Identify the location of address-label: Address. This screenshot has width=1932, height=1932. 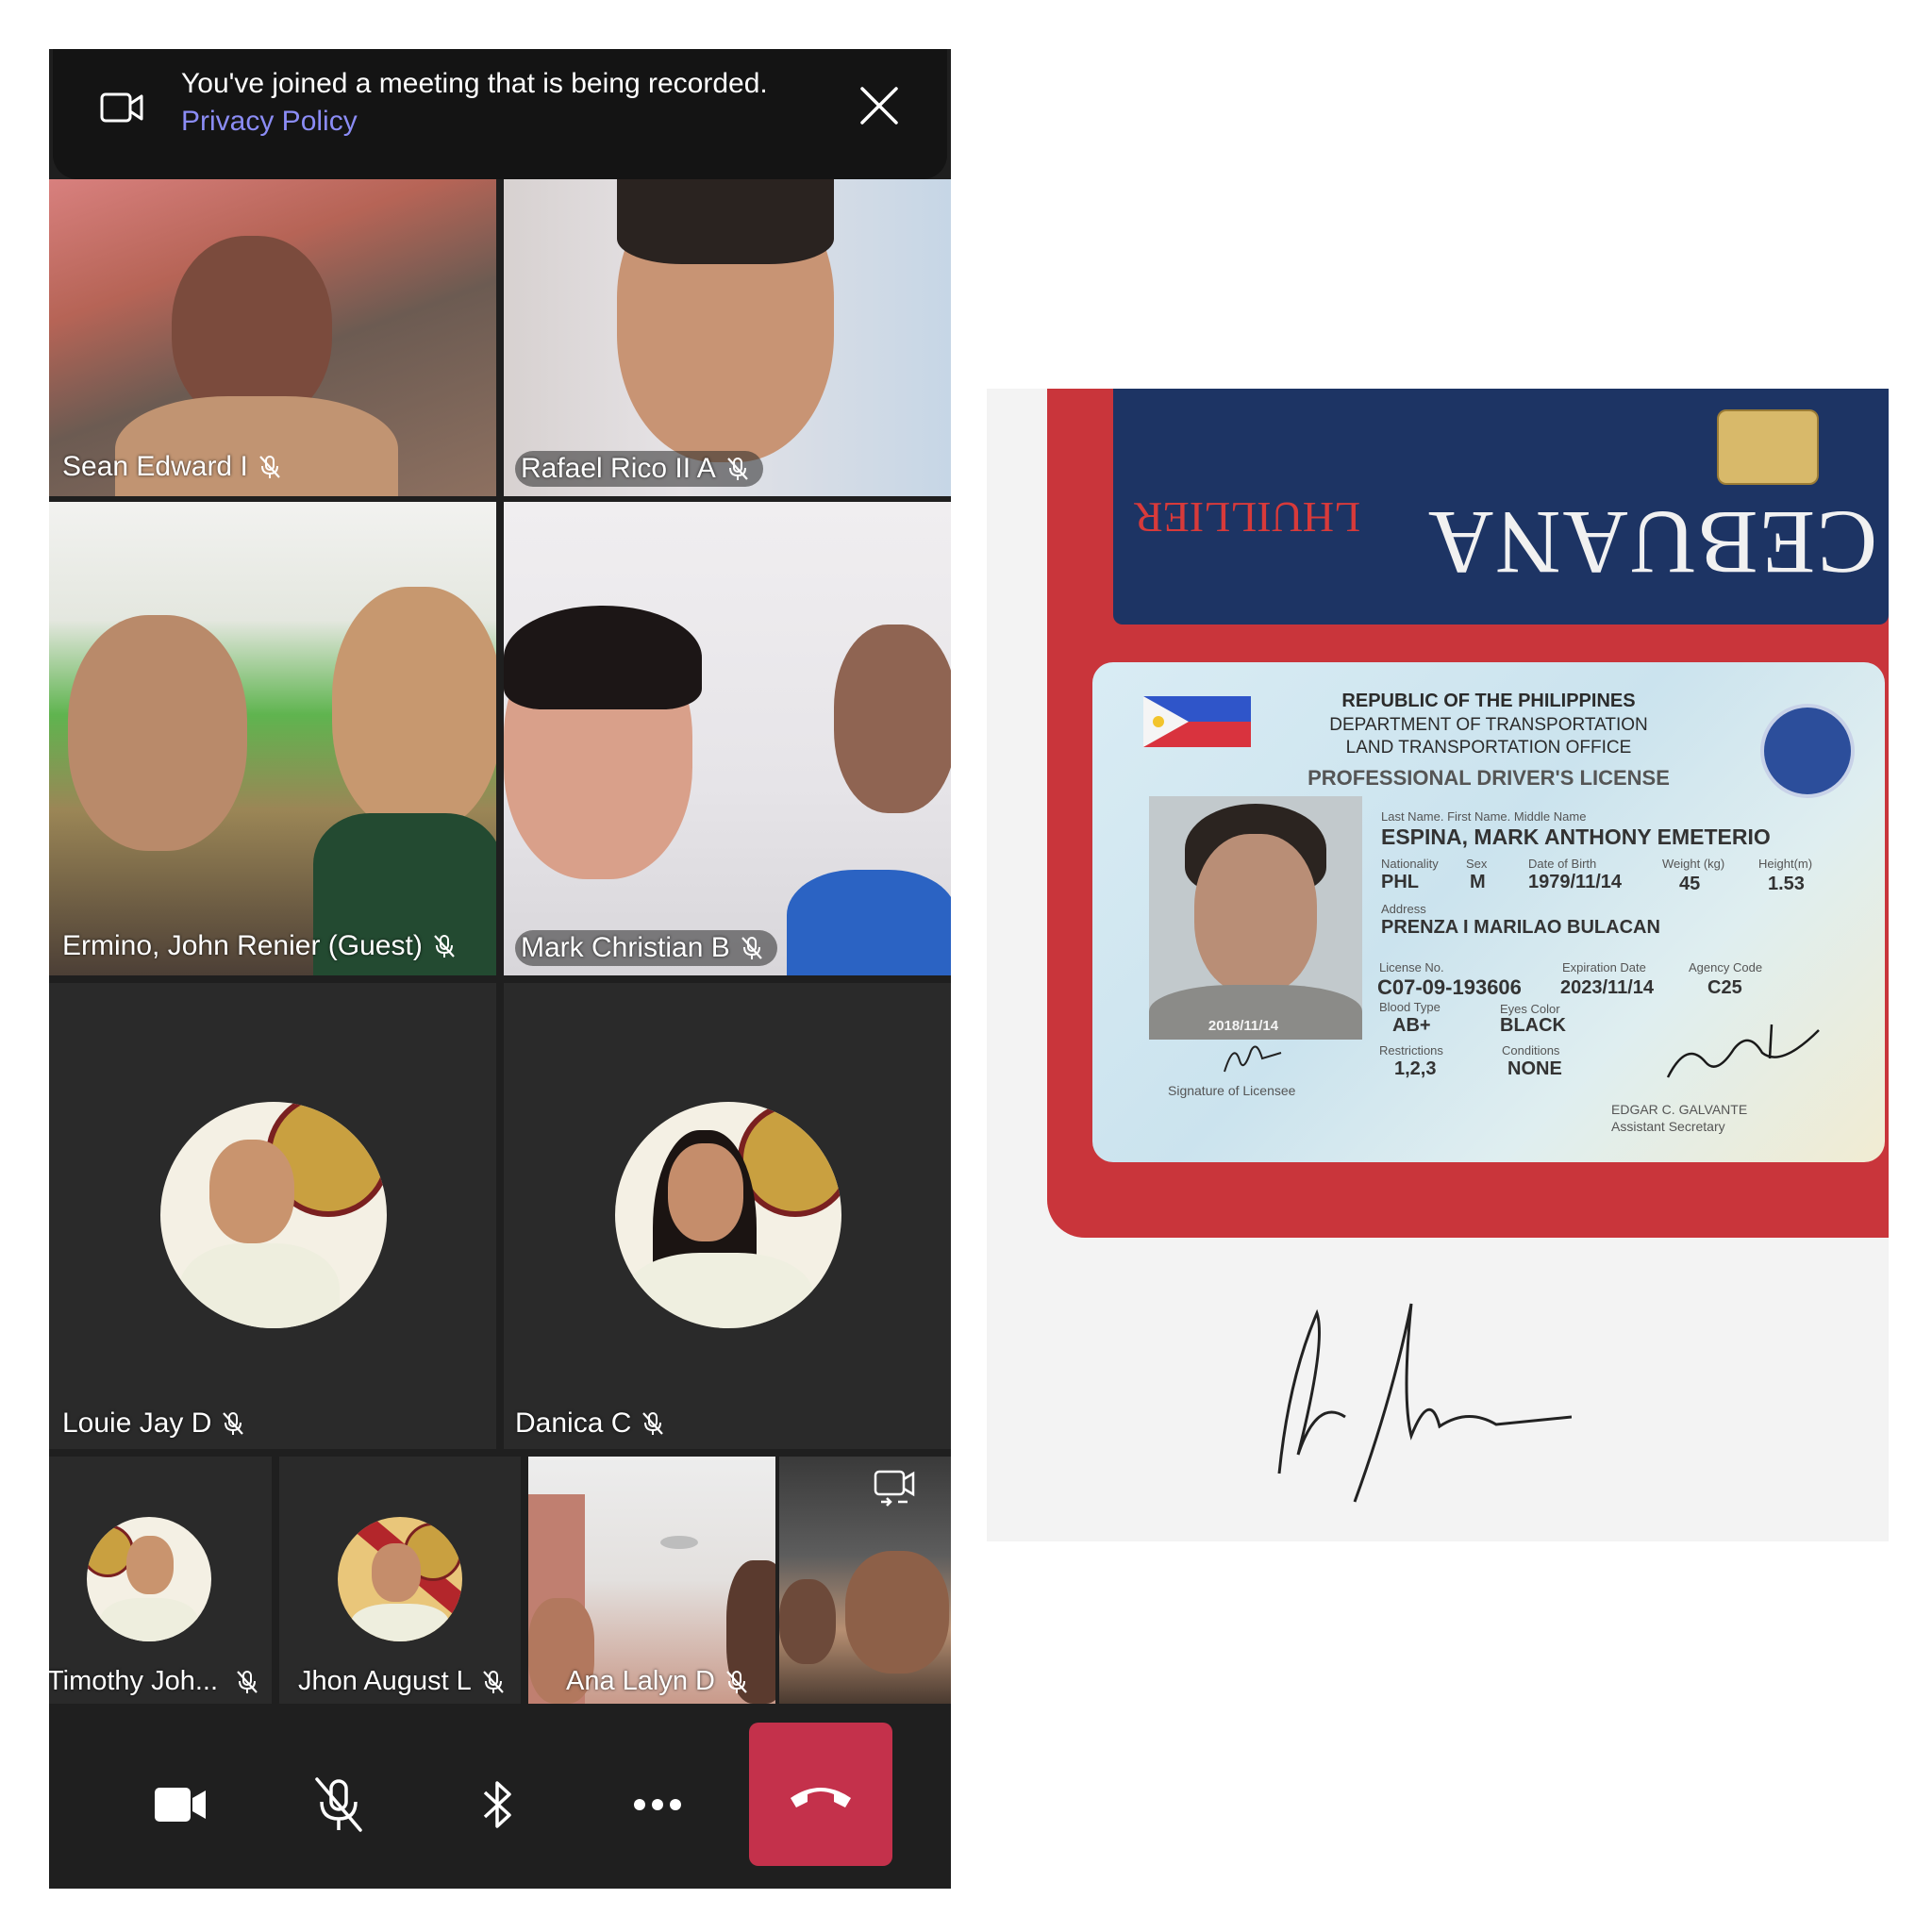
(1403, 909).